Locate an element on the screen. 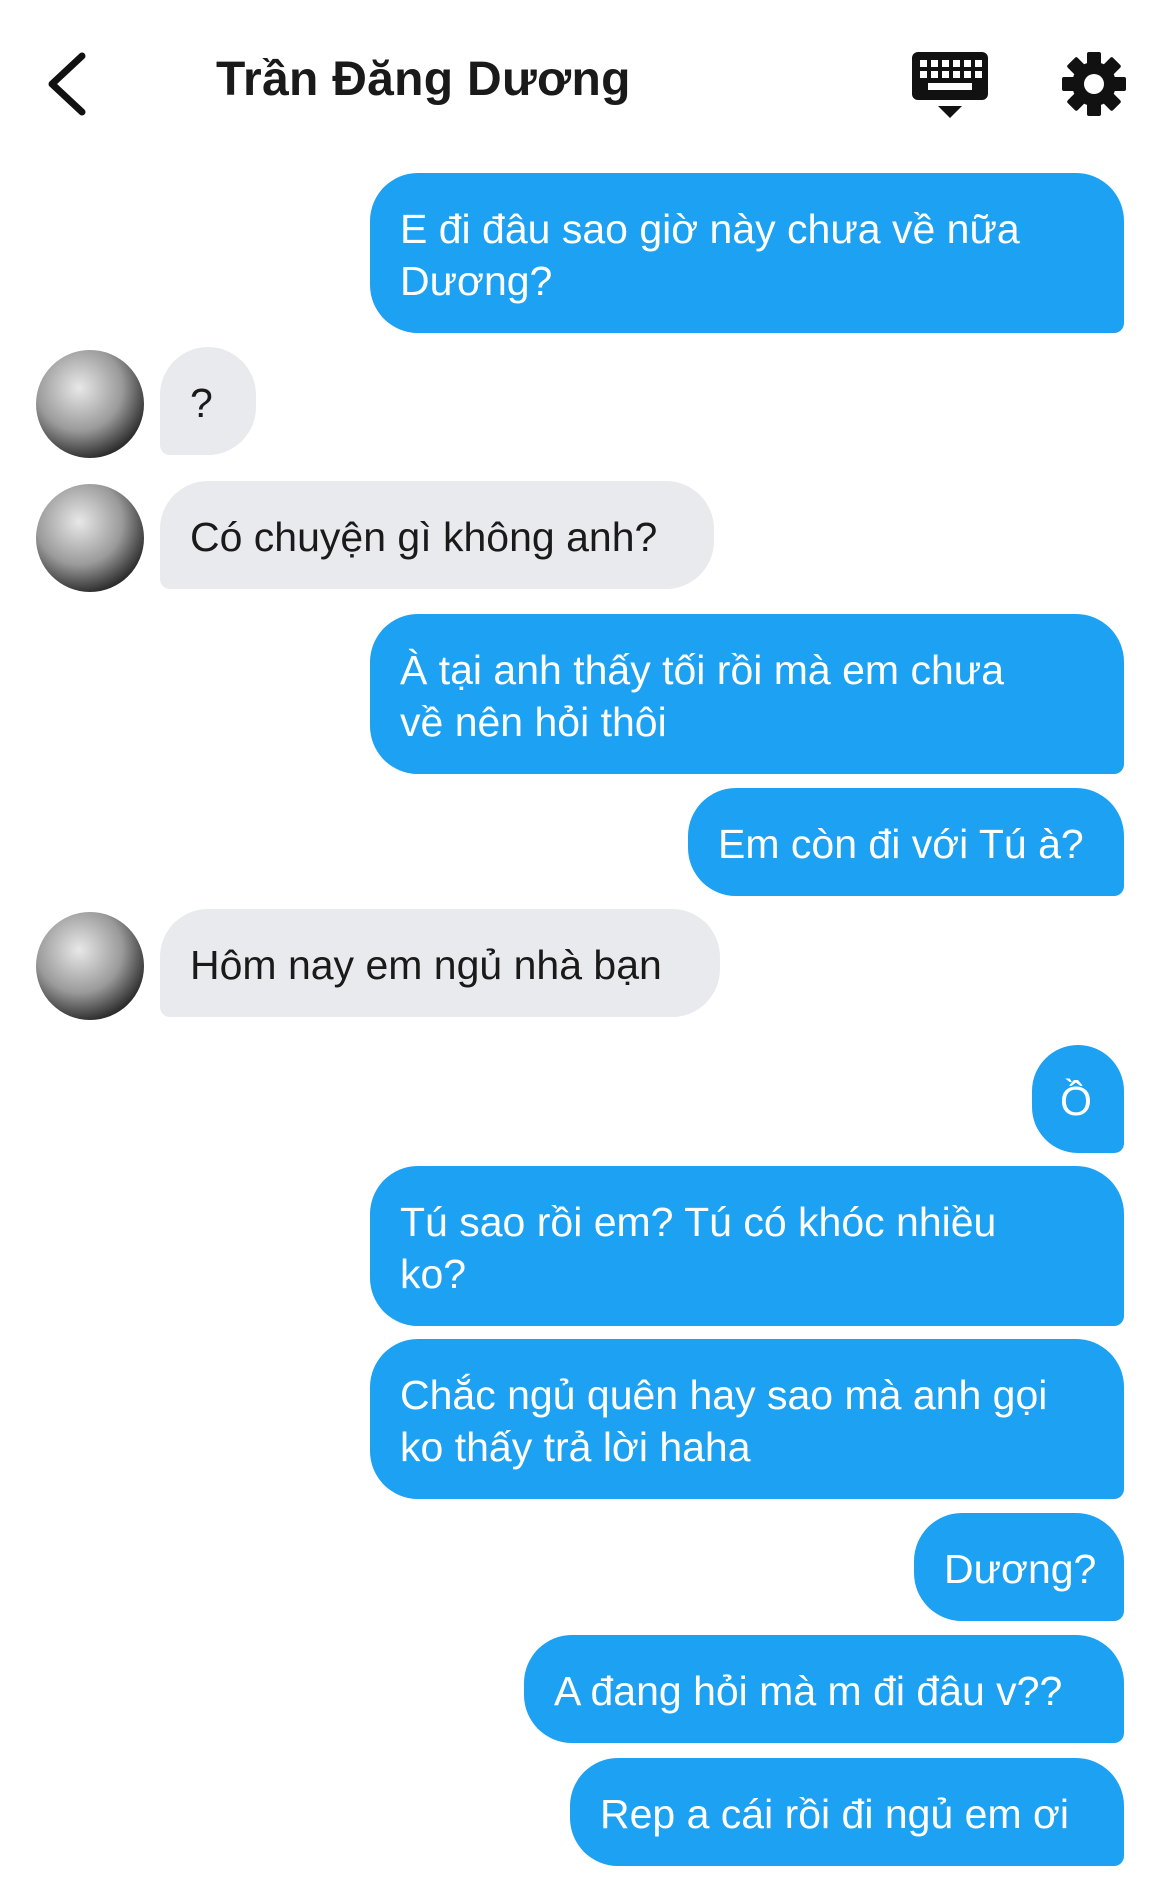  message-outgoing: Rep a cái rồi đi ngủ em ơi is located at coordinates (847, 1812).